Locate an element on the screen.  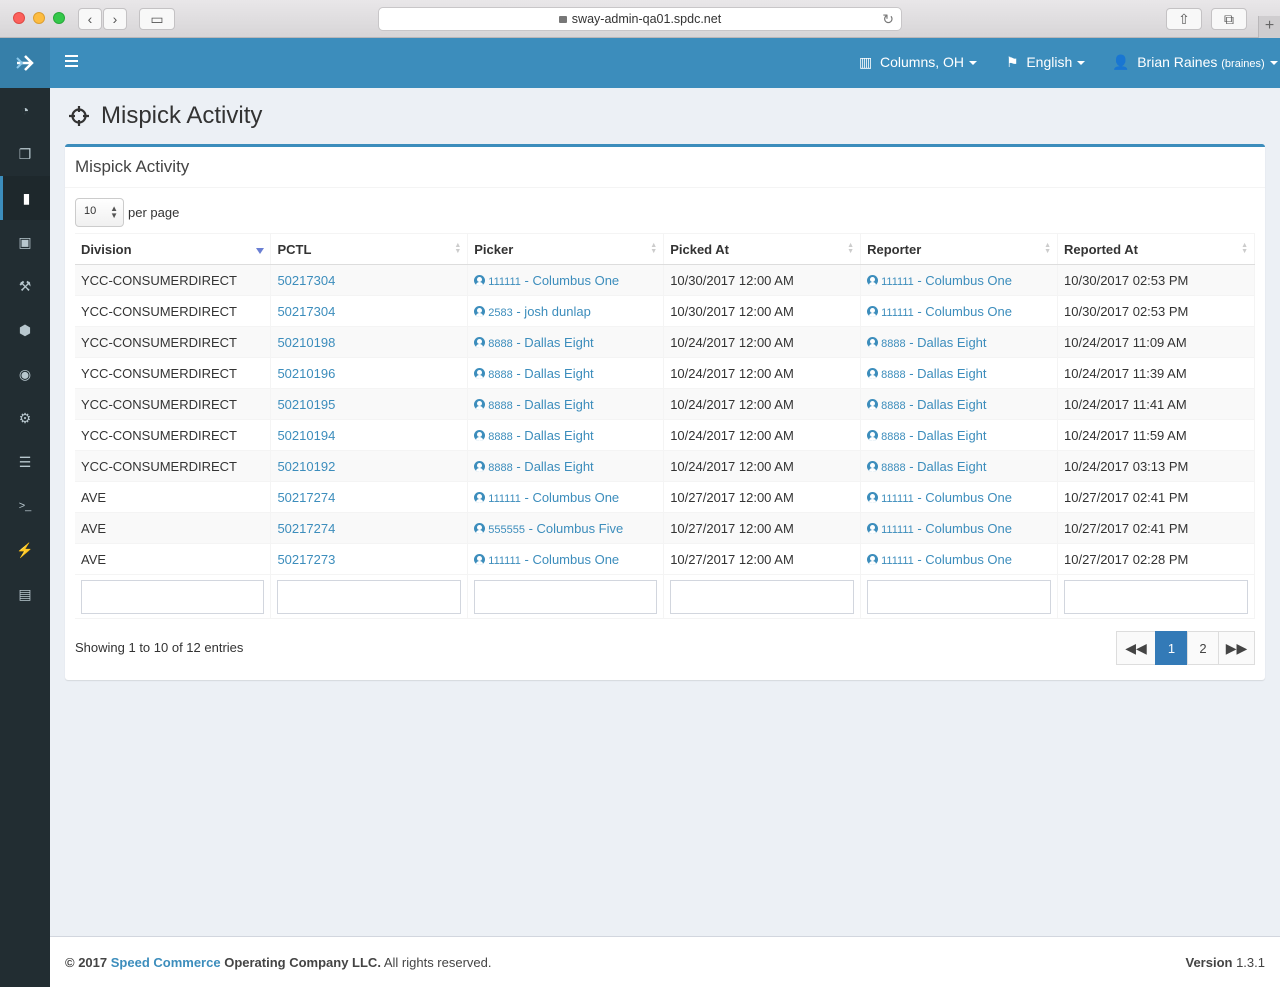
picker-link: 2583 - josh dunlap is located at coordinates (532, 311).